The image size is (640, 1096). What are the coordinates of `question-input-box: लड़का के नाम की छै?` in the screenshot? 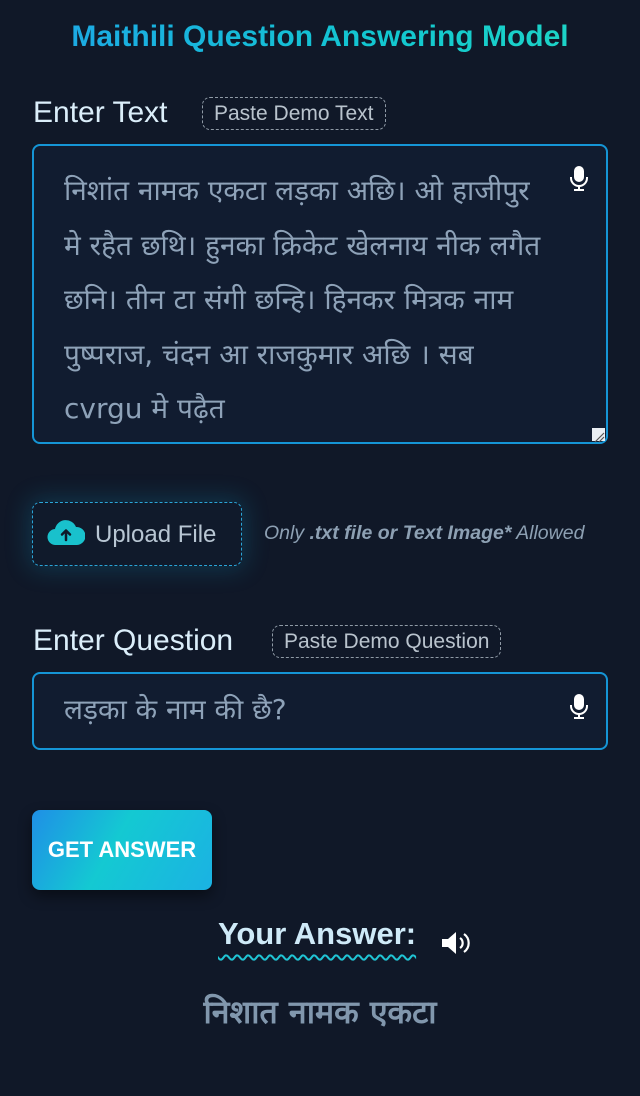 It's located at (320, 711).